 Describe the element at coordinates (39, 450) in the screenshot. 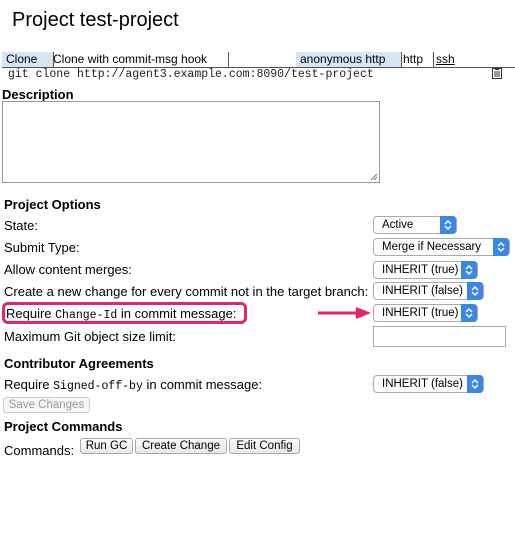

I see `commands-label: Commands:` at that location.